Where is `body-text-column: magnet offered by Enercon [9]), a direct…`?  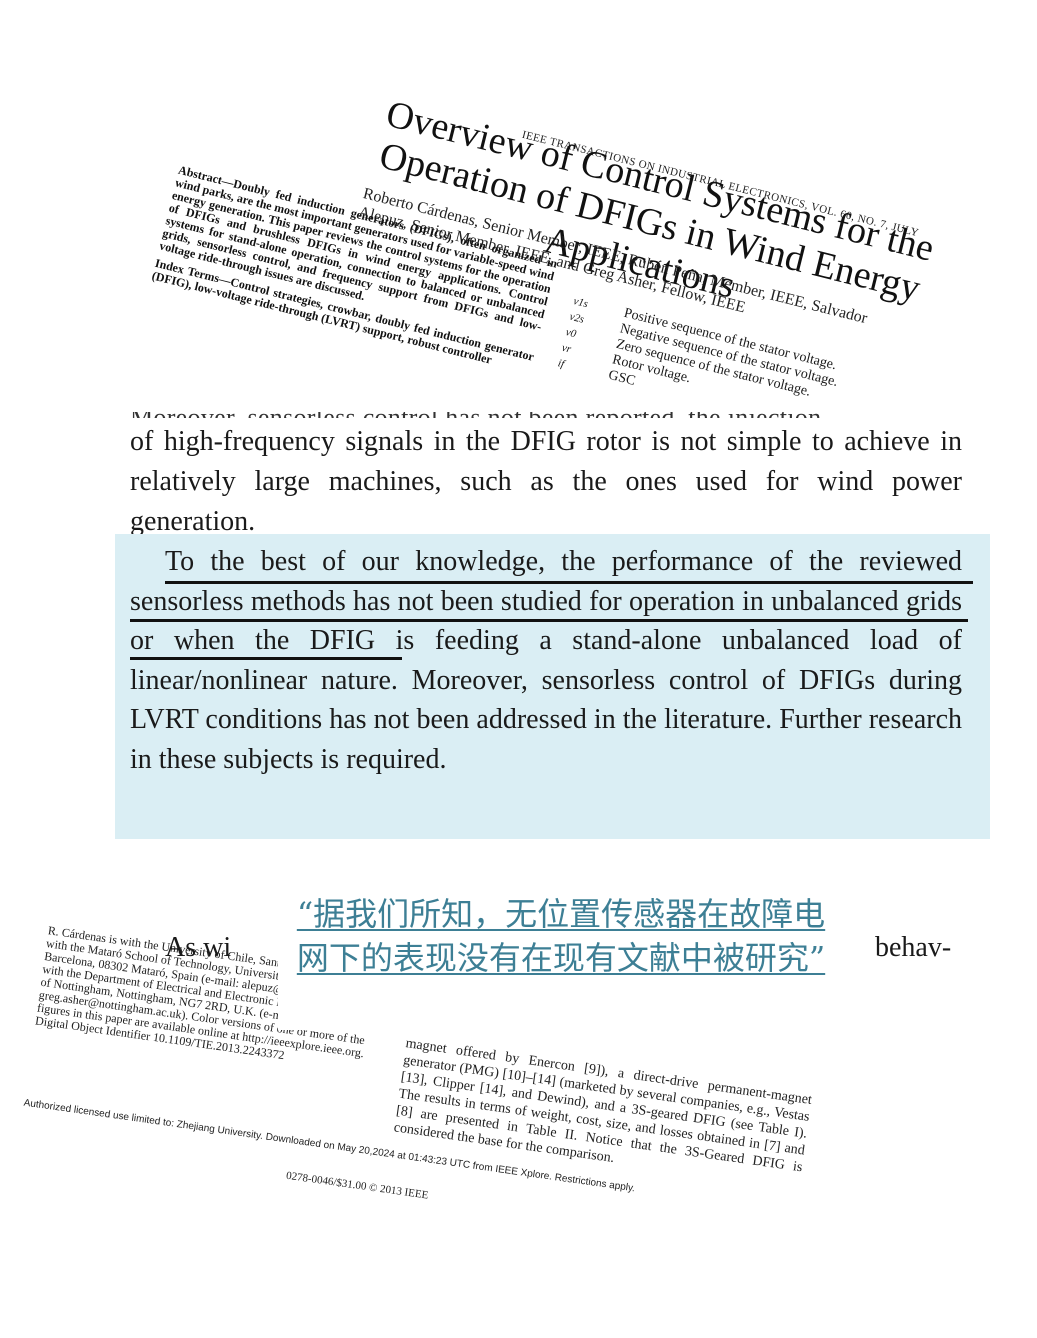 body-text-column: magnet offered by Enercon [9]), a direct… is located at coordinates (602, 1106).